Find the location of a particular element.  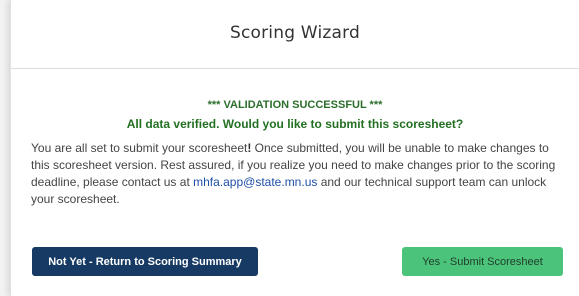

modal-title: Scoring Wizard is located at coordinates (294, 32).